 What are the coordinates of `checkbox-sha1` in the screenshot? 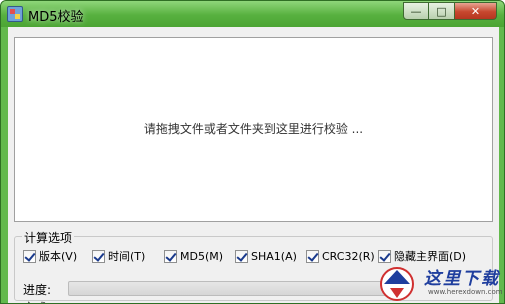 It's located at (241, 256).